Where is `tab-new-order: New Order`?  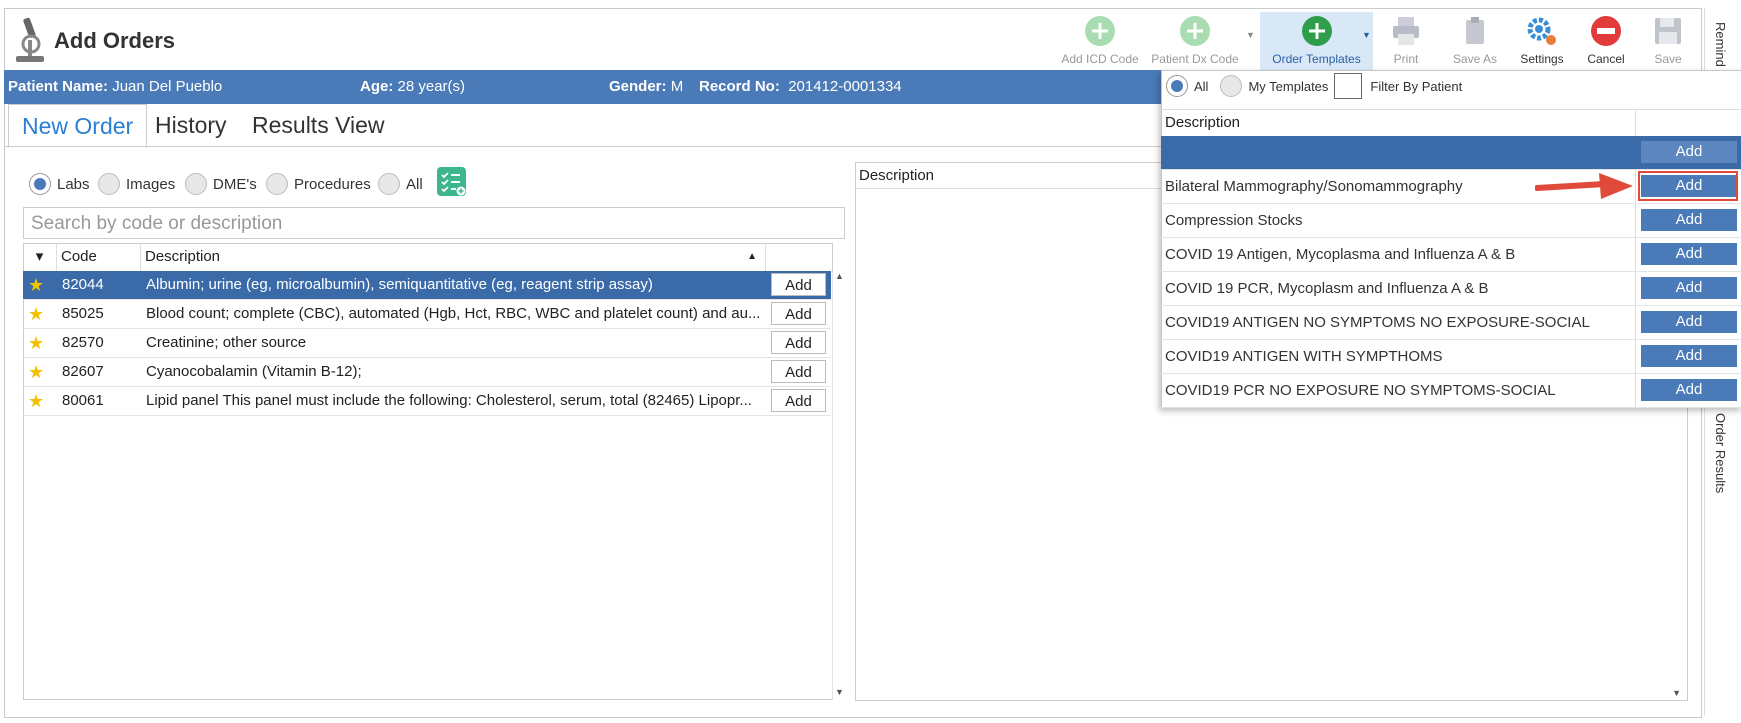
tab-new-order: New Order is located at coordinates (78, 126).